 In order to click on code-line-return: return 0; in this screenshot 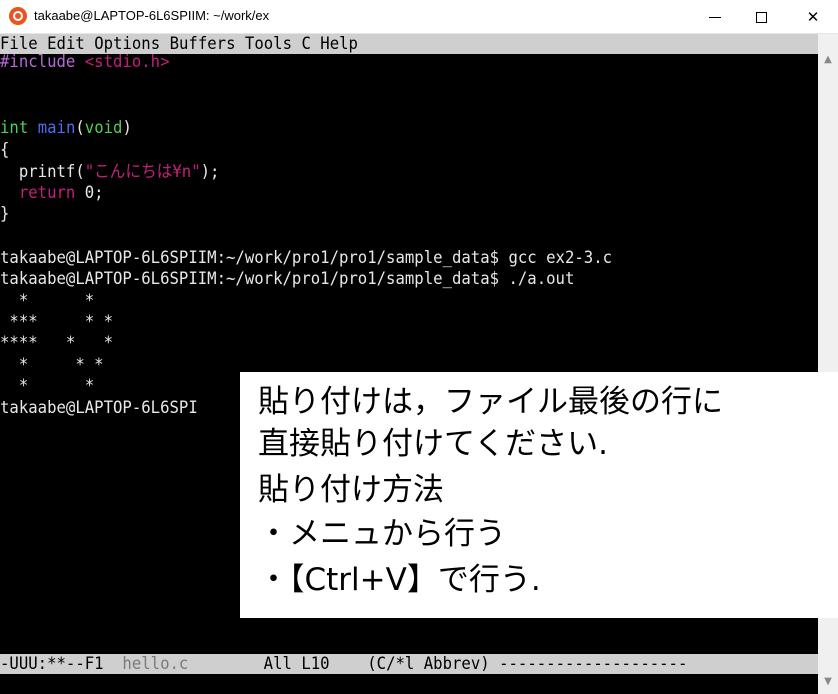, I will do `click(52, 193)`.